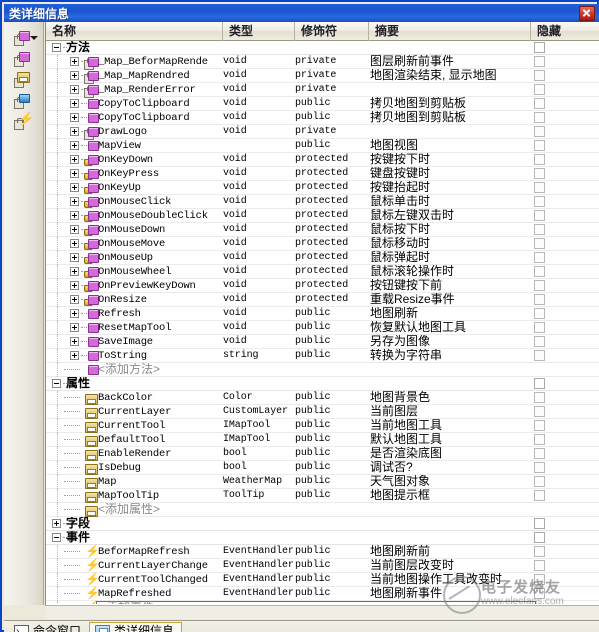  Describe the element at coordinates (259, 31) in the screenshot. I see `grid-column-header-type: 类型` at that location.